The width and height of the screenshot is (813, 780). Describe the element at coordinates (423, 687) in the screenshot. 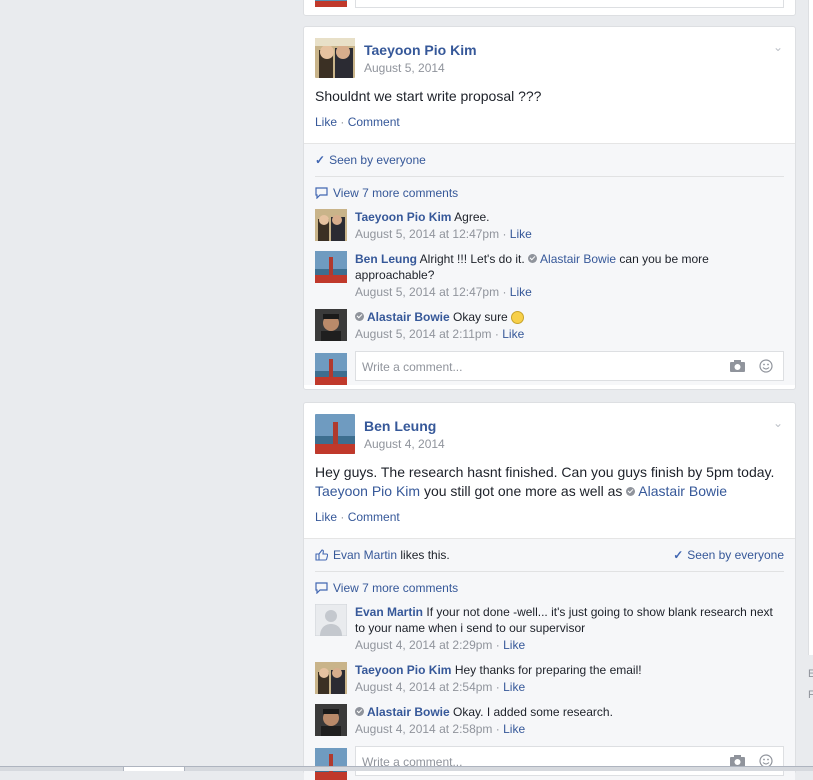

I see `comment-time: August 4, 2014 at 2:54pm` at that location.